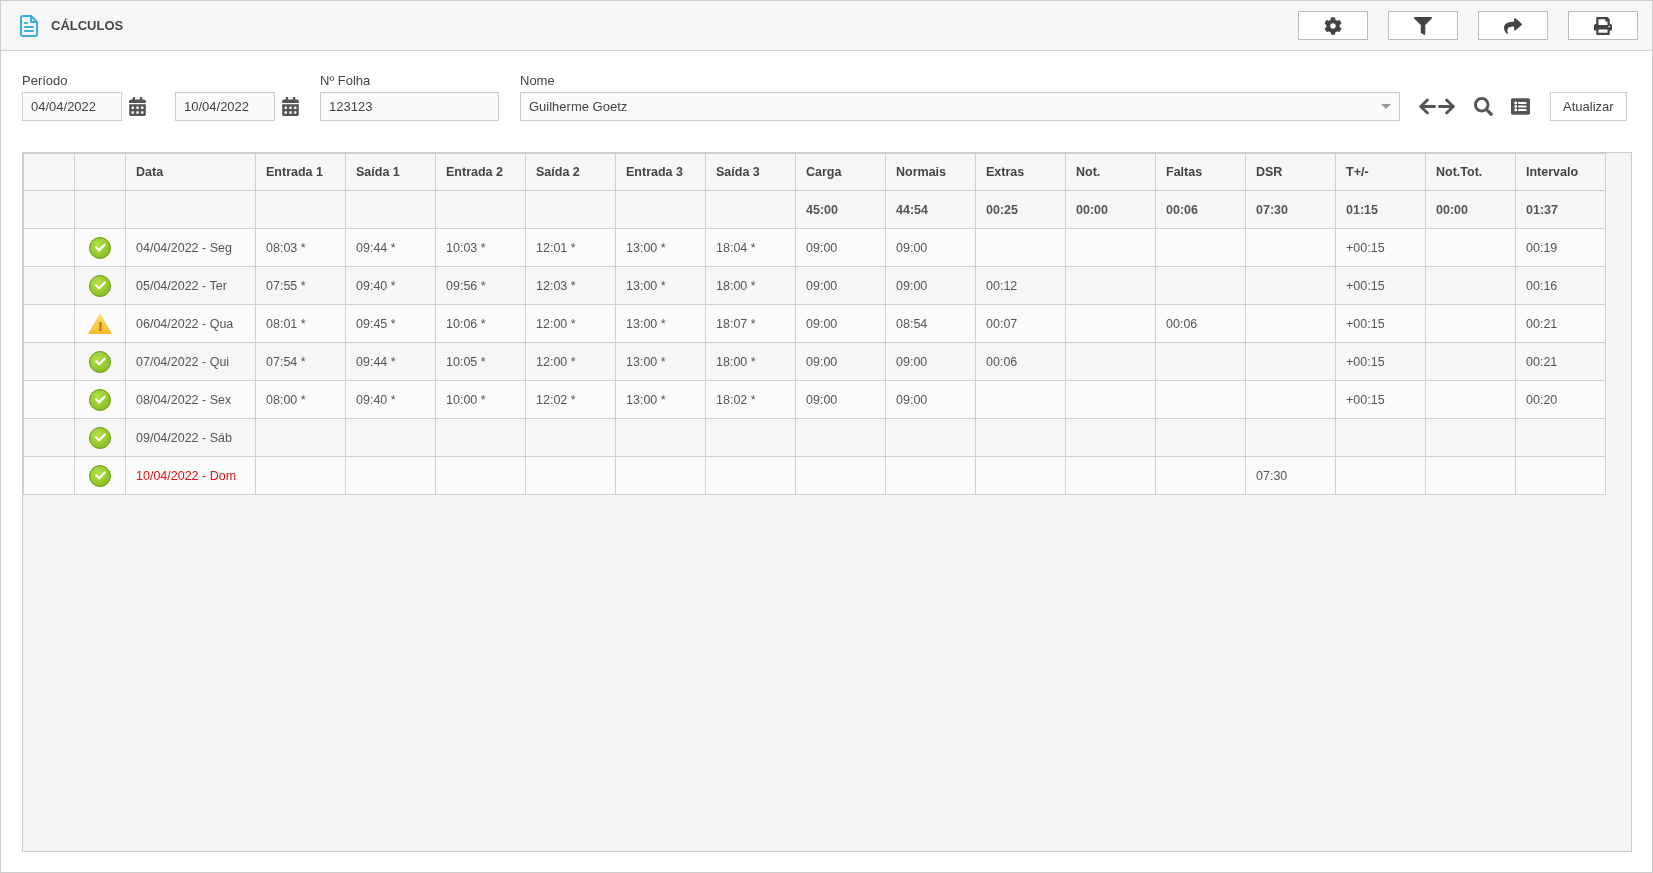  Describe the element at coordinates (480, 172) in the screenshot. I see `column-header: Entrada 2` at that location.